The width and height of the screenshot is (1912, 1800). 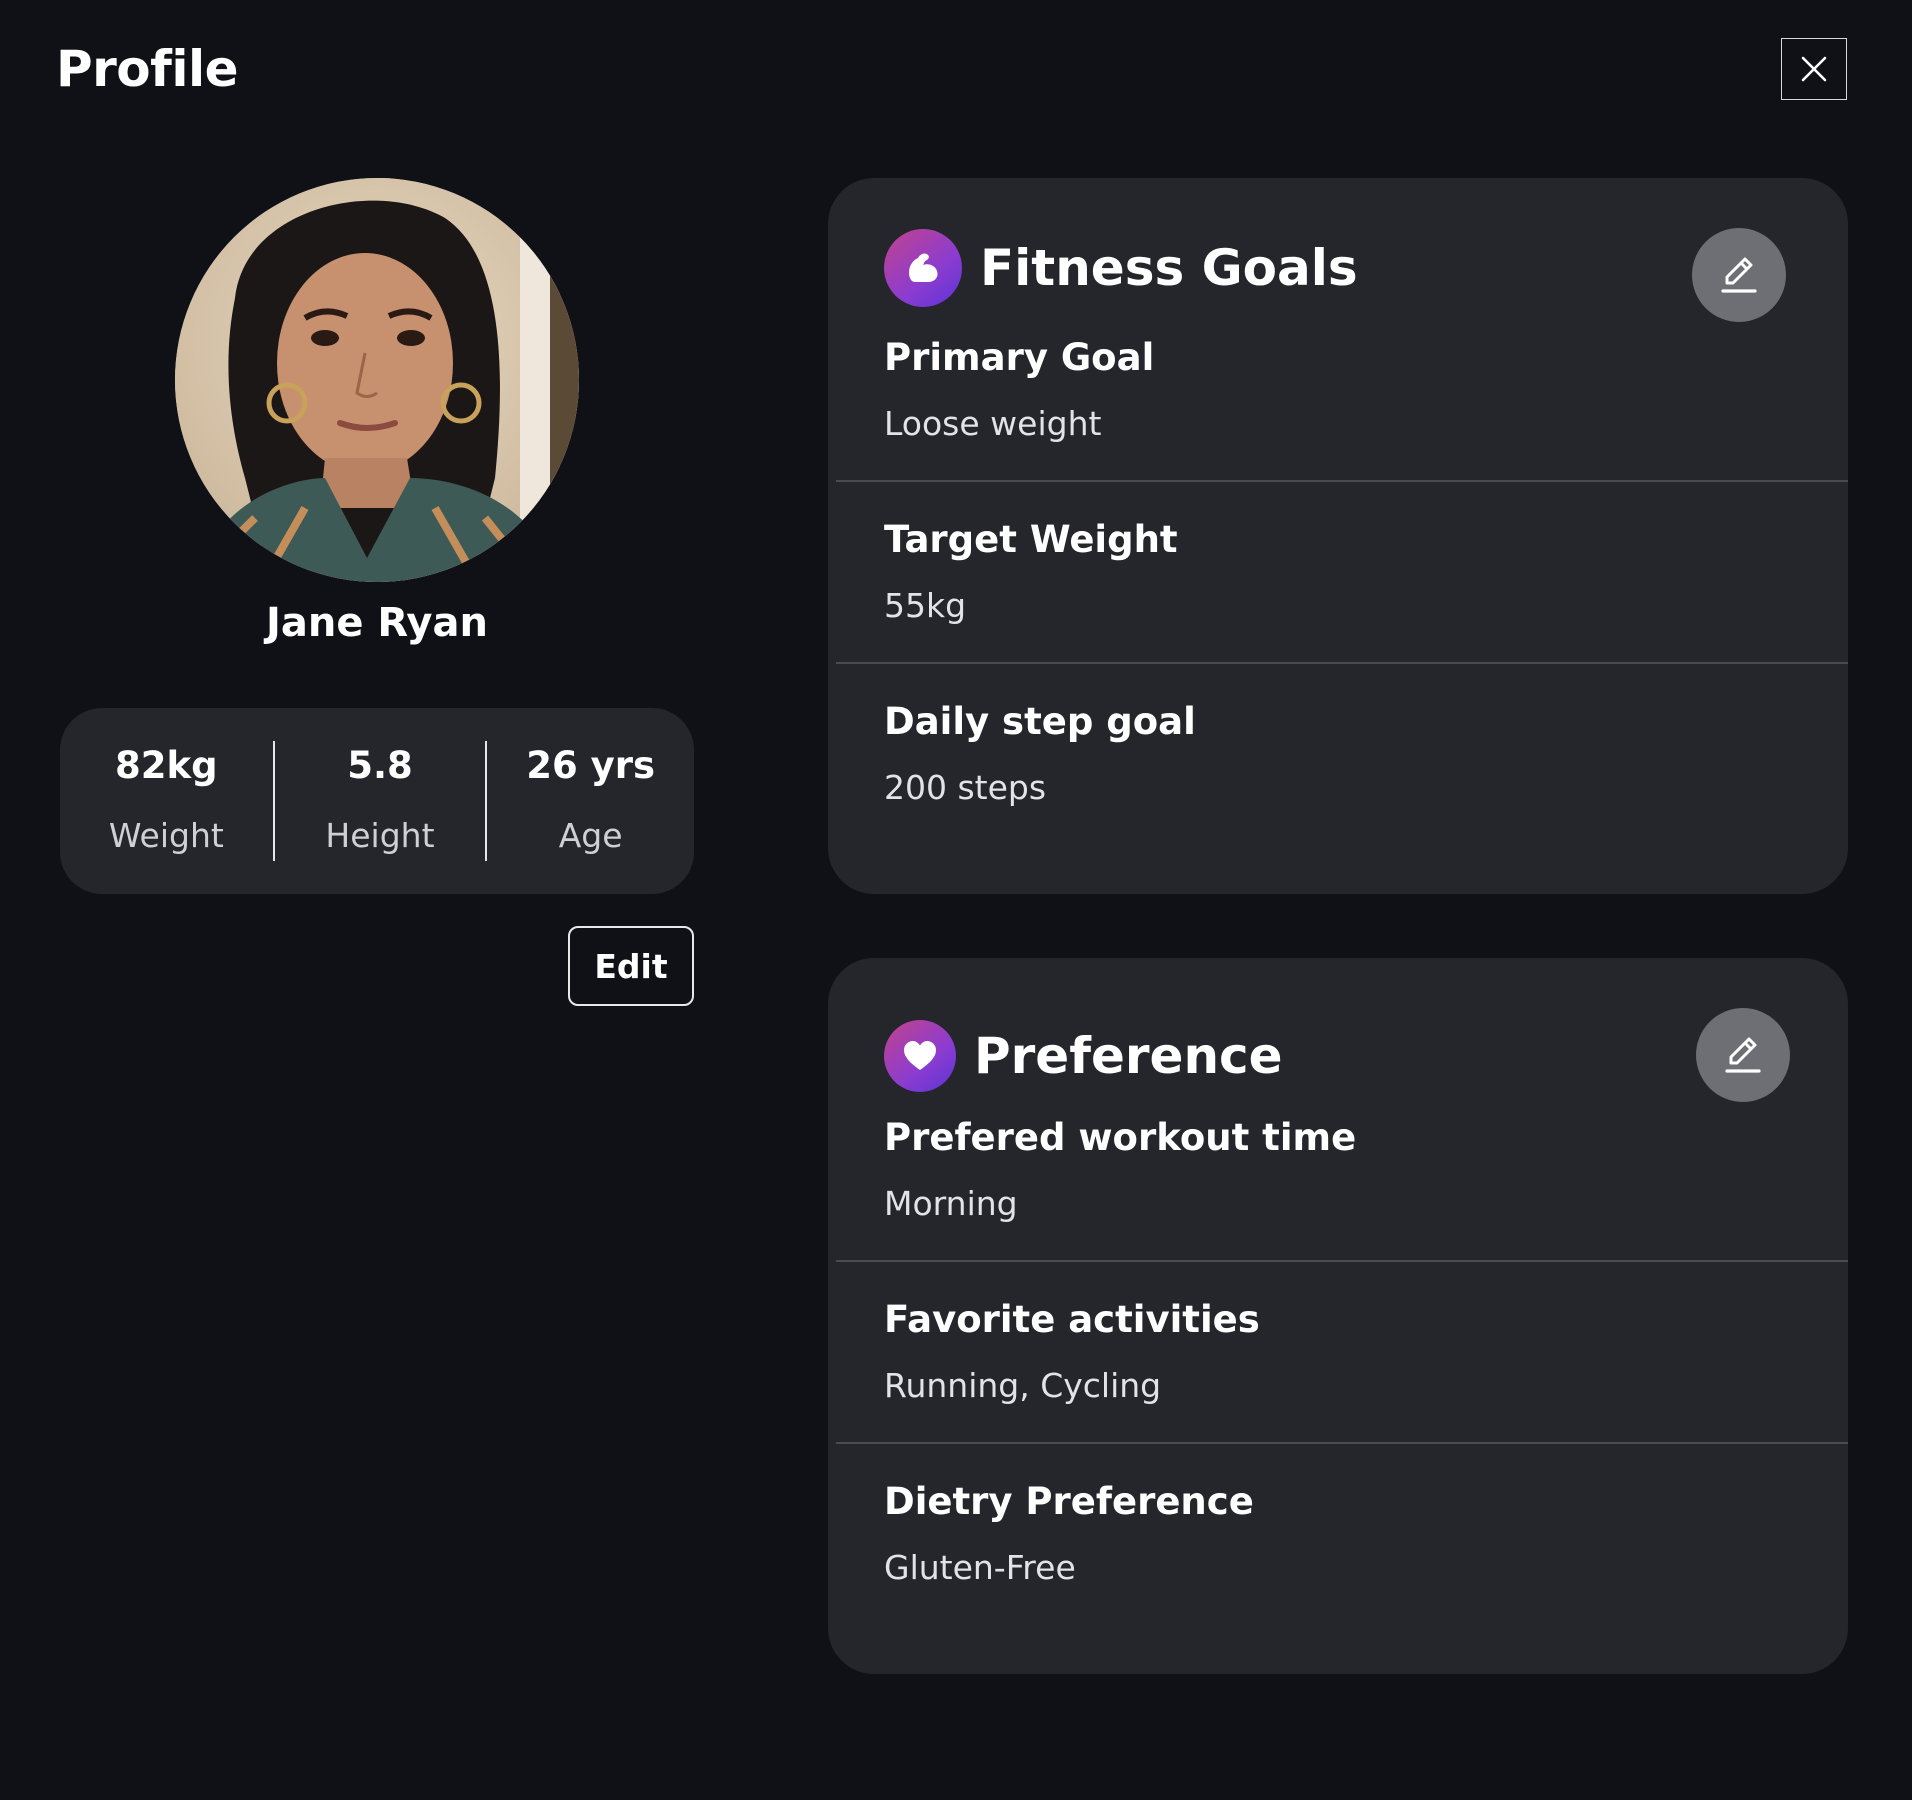 What do you see at coordinates (1040, 754) in the screenshot?
I see `daily-step-goal-field: Daily step goal 200 steps` at bounding box center [1040, 754].